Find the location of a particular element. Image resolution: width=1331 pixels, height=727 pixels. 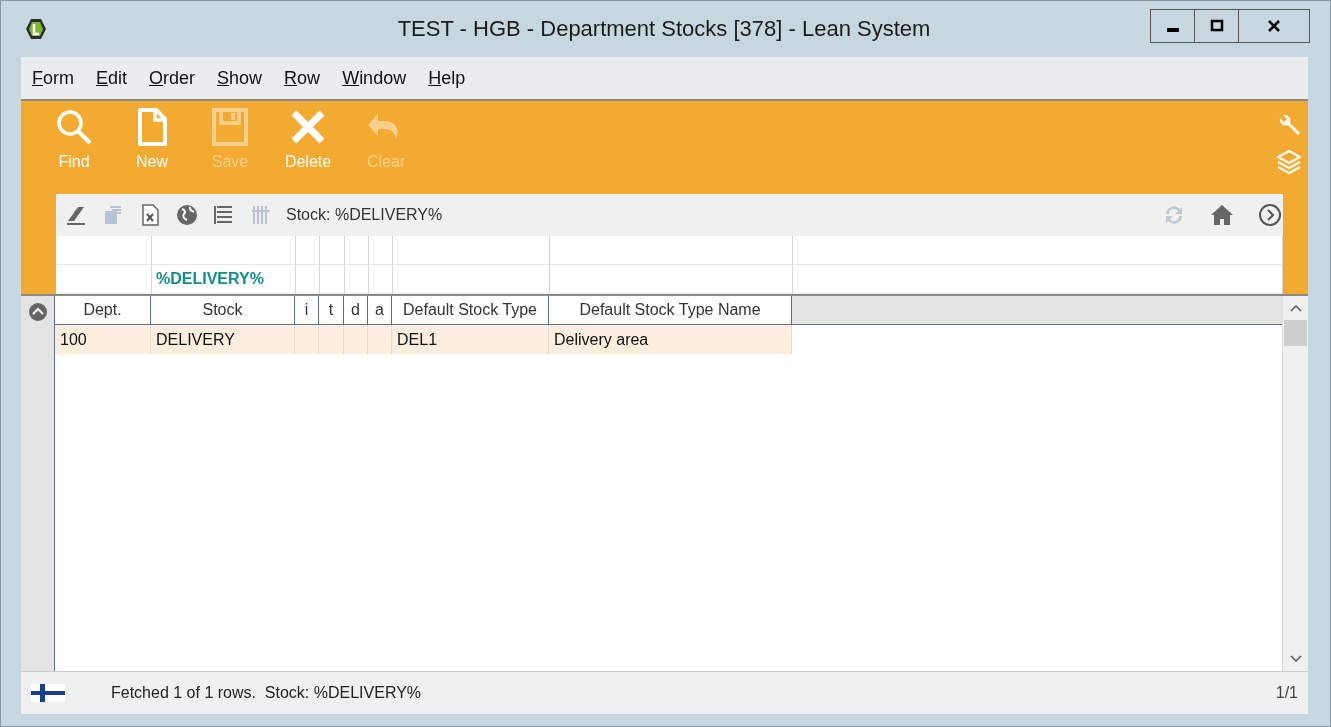

scroll-up-icon is located at coordinates (1295, 308).